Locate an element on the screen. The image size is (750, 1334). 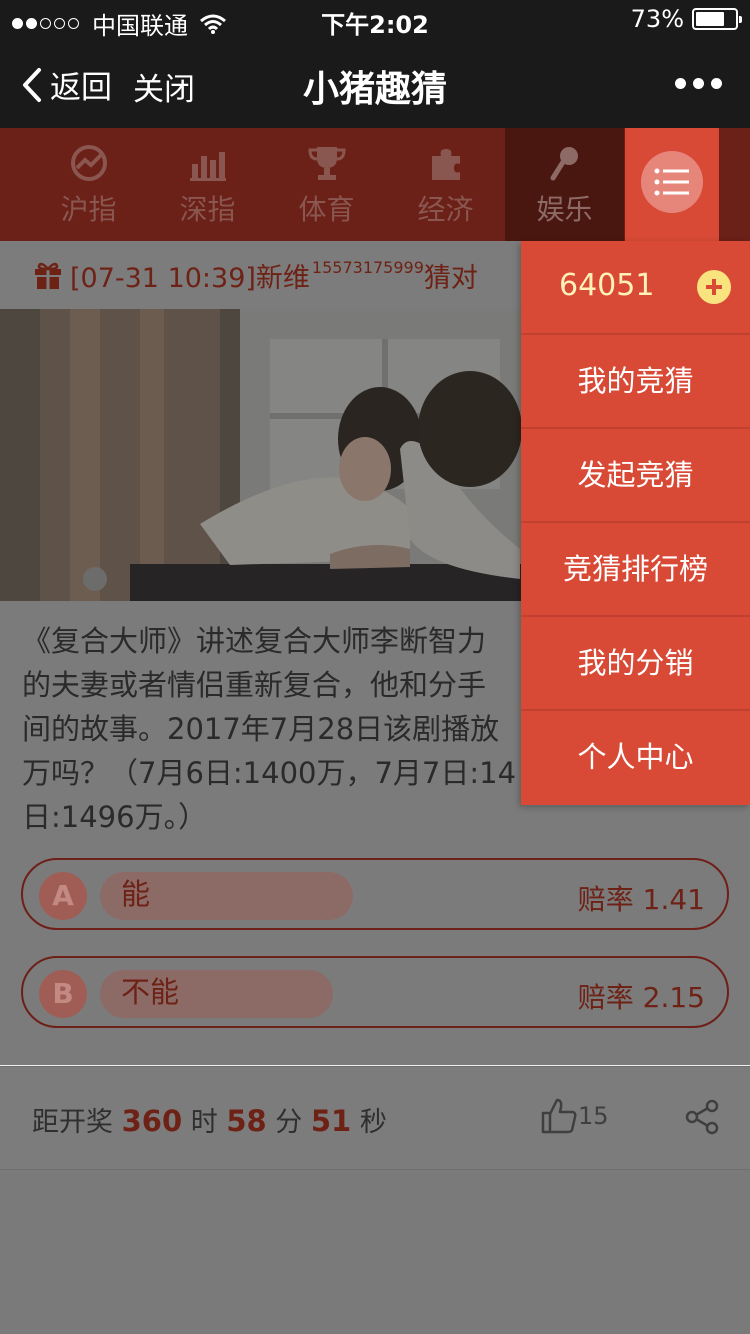
option-label: 能 is located at coordinates (226, 896).